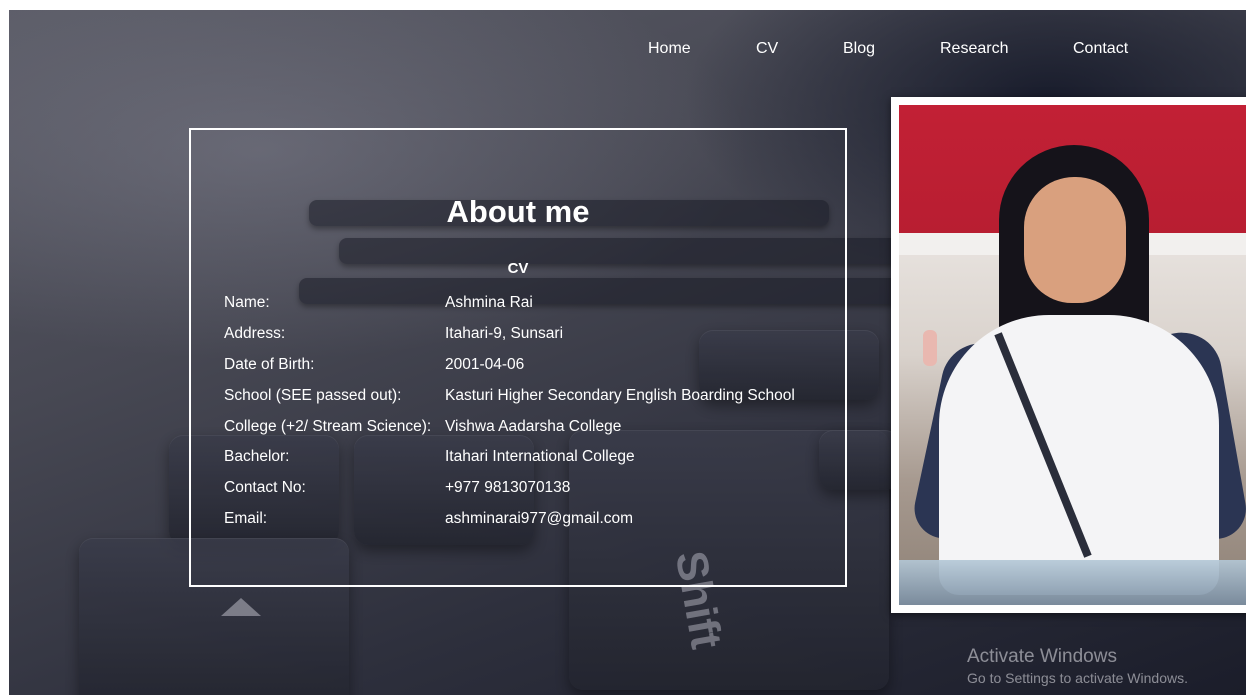  Describe the element at coordinates (257, 457) in the screenshot. I see `cv-label: Bachelor:` at that location.